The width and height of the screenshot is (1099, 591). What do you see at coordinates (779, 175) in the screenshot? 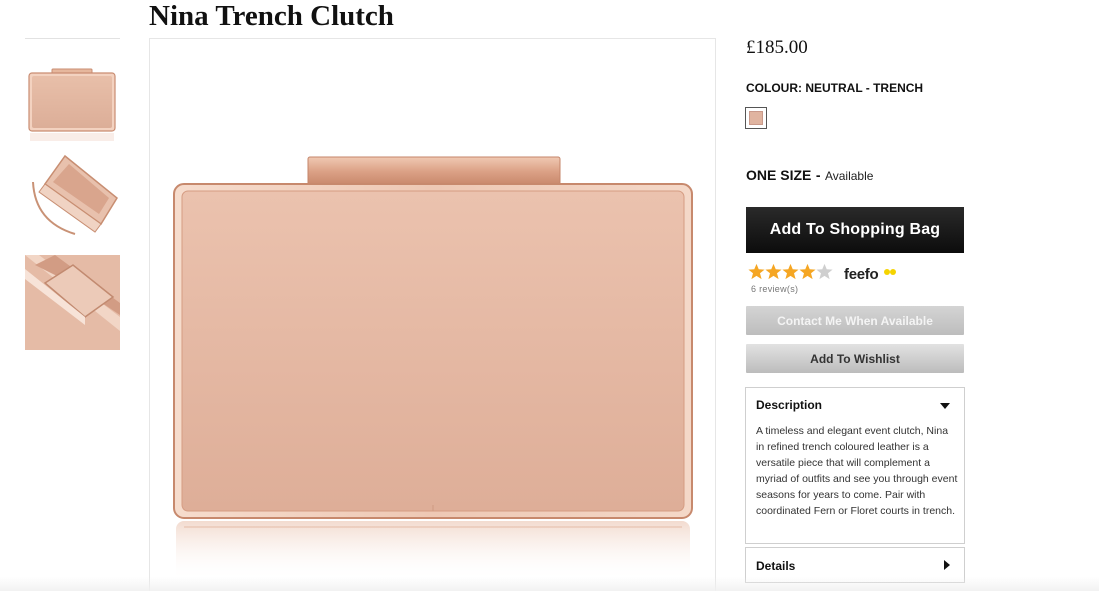
I see `size-label: ONE SIZE` at bounding box center [779, 175].